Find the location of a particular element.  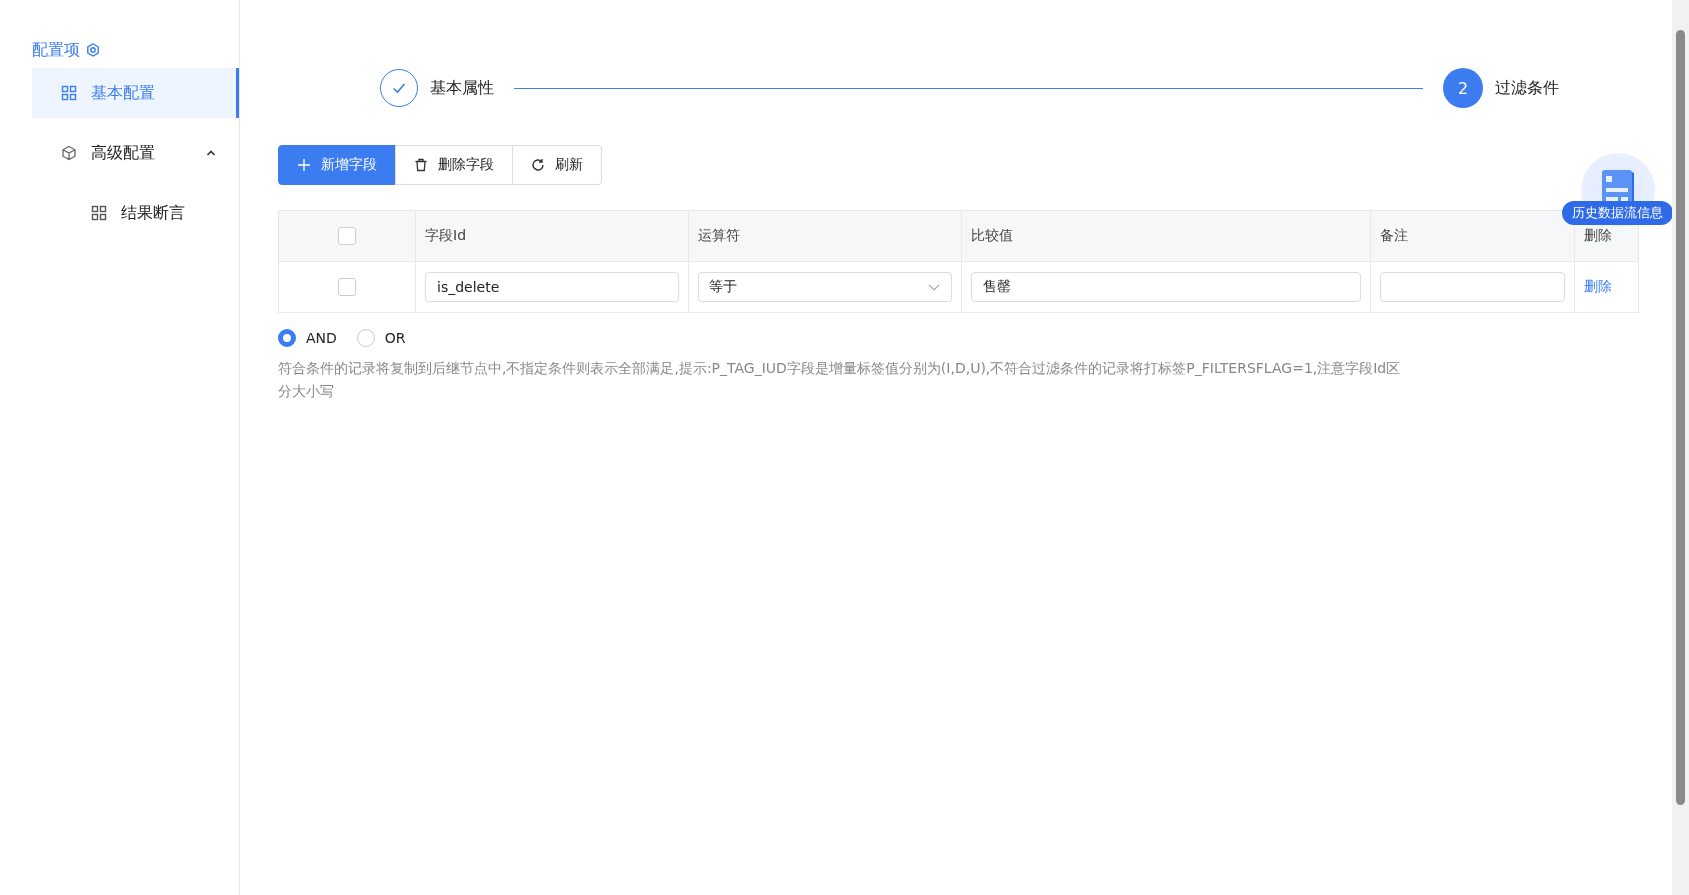

step-label: 基本属性 is located at coordinates (462, 88).